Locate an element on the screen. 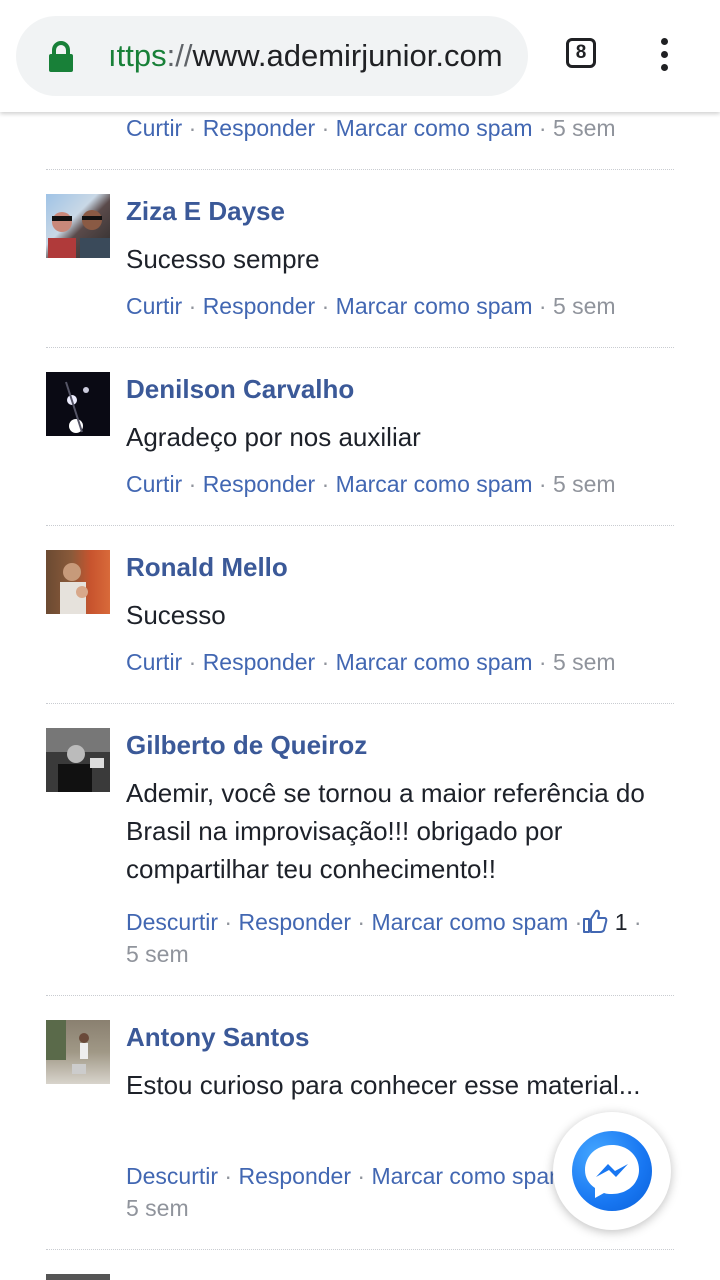 This screenshot has width=720, height=1280. commenter-name: Ziza E Dayse is located at coordinates (205, 211).